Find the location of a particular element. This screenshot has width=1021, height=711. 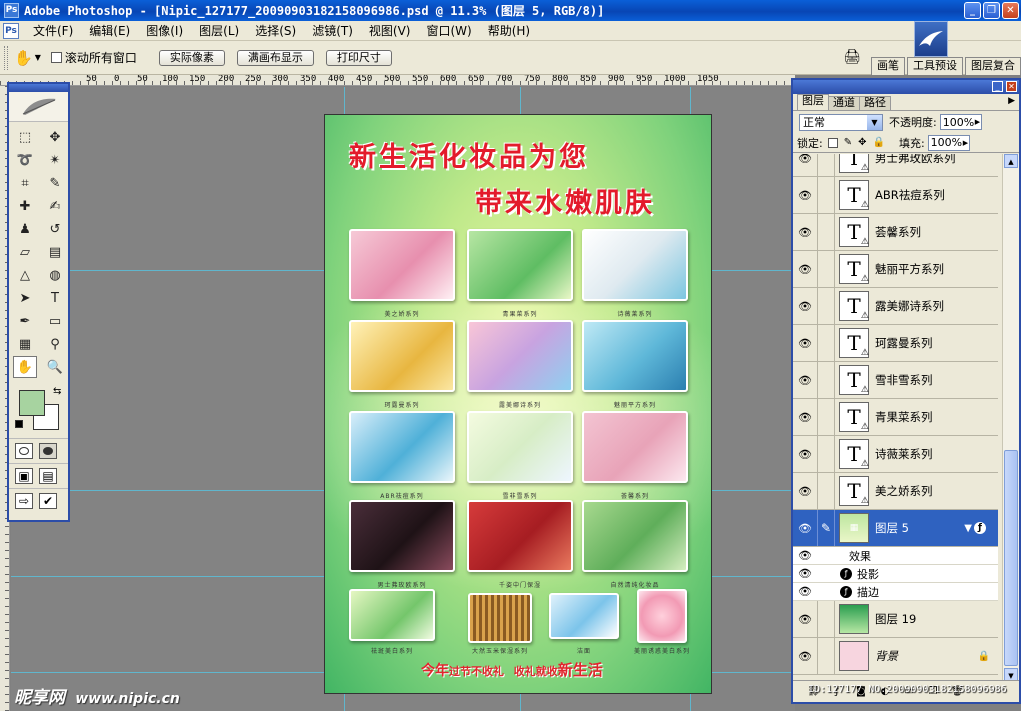

layer-row: 👁 图层 19 is located at coordinates (895, 619).